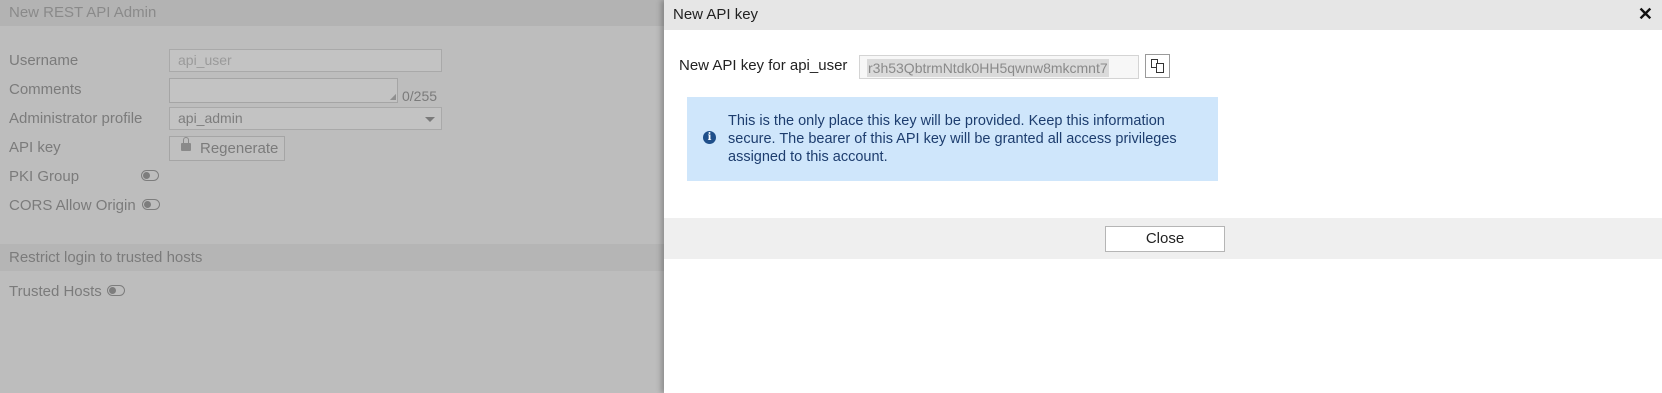 The image size is (1662, 393). I want to click on trusted-hosts-label: Trusted Hosts, so click(55, 291).